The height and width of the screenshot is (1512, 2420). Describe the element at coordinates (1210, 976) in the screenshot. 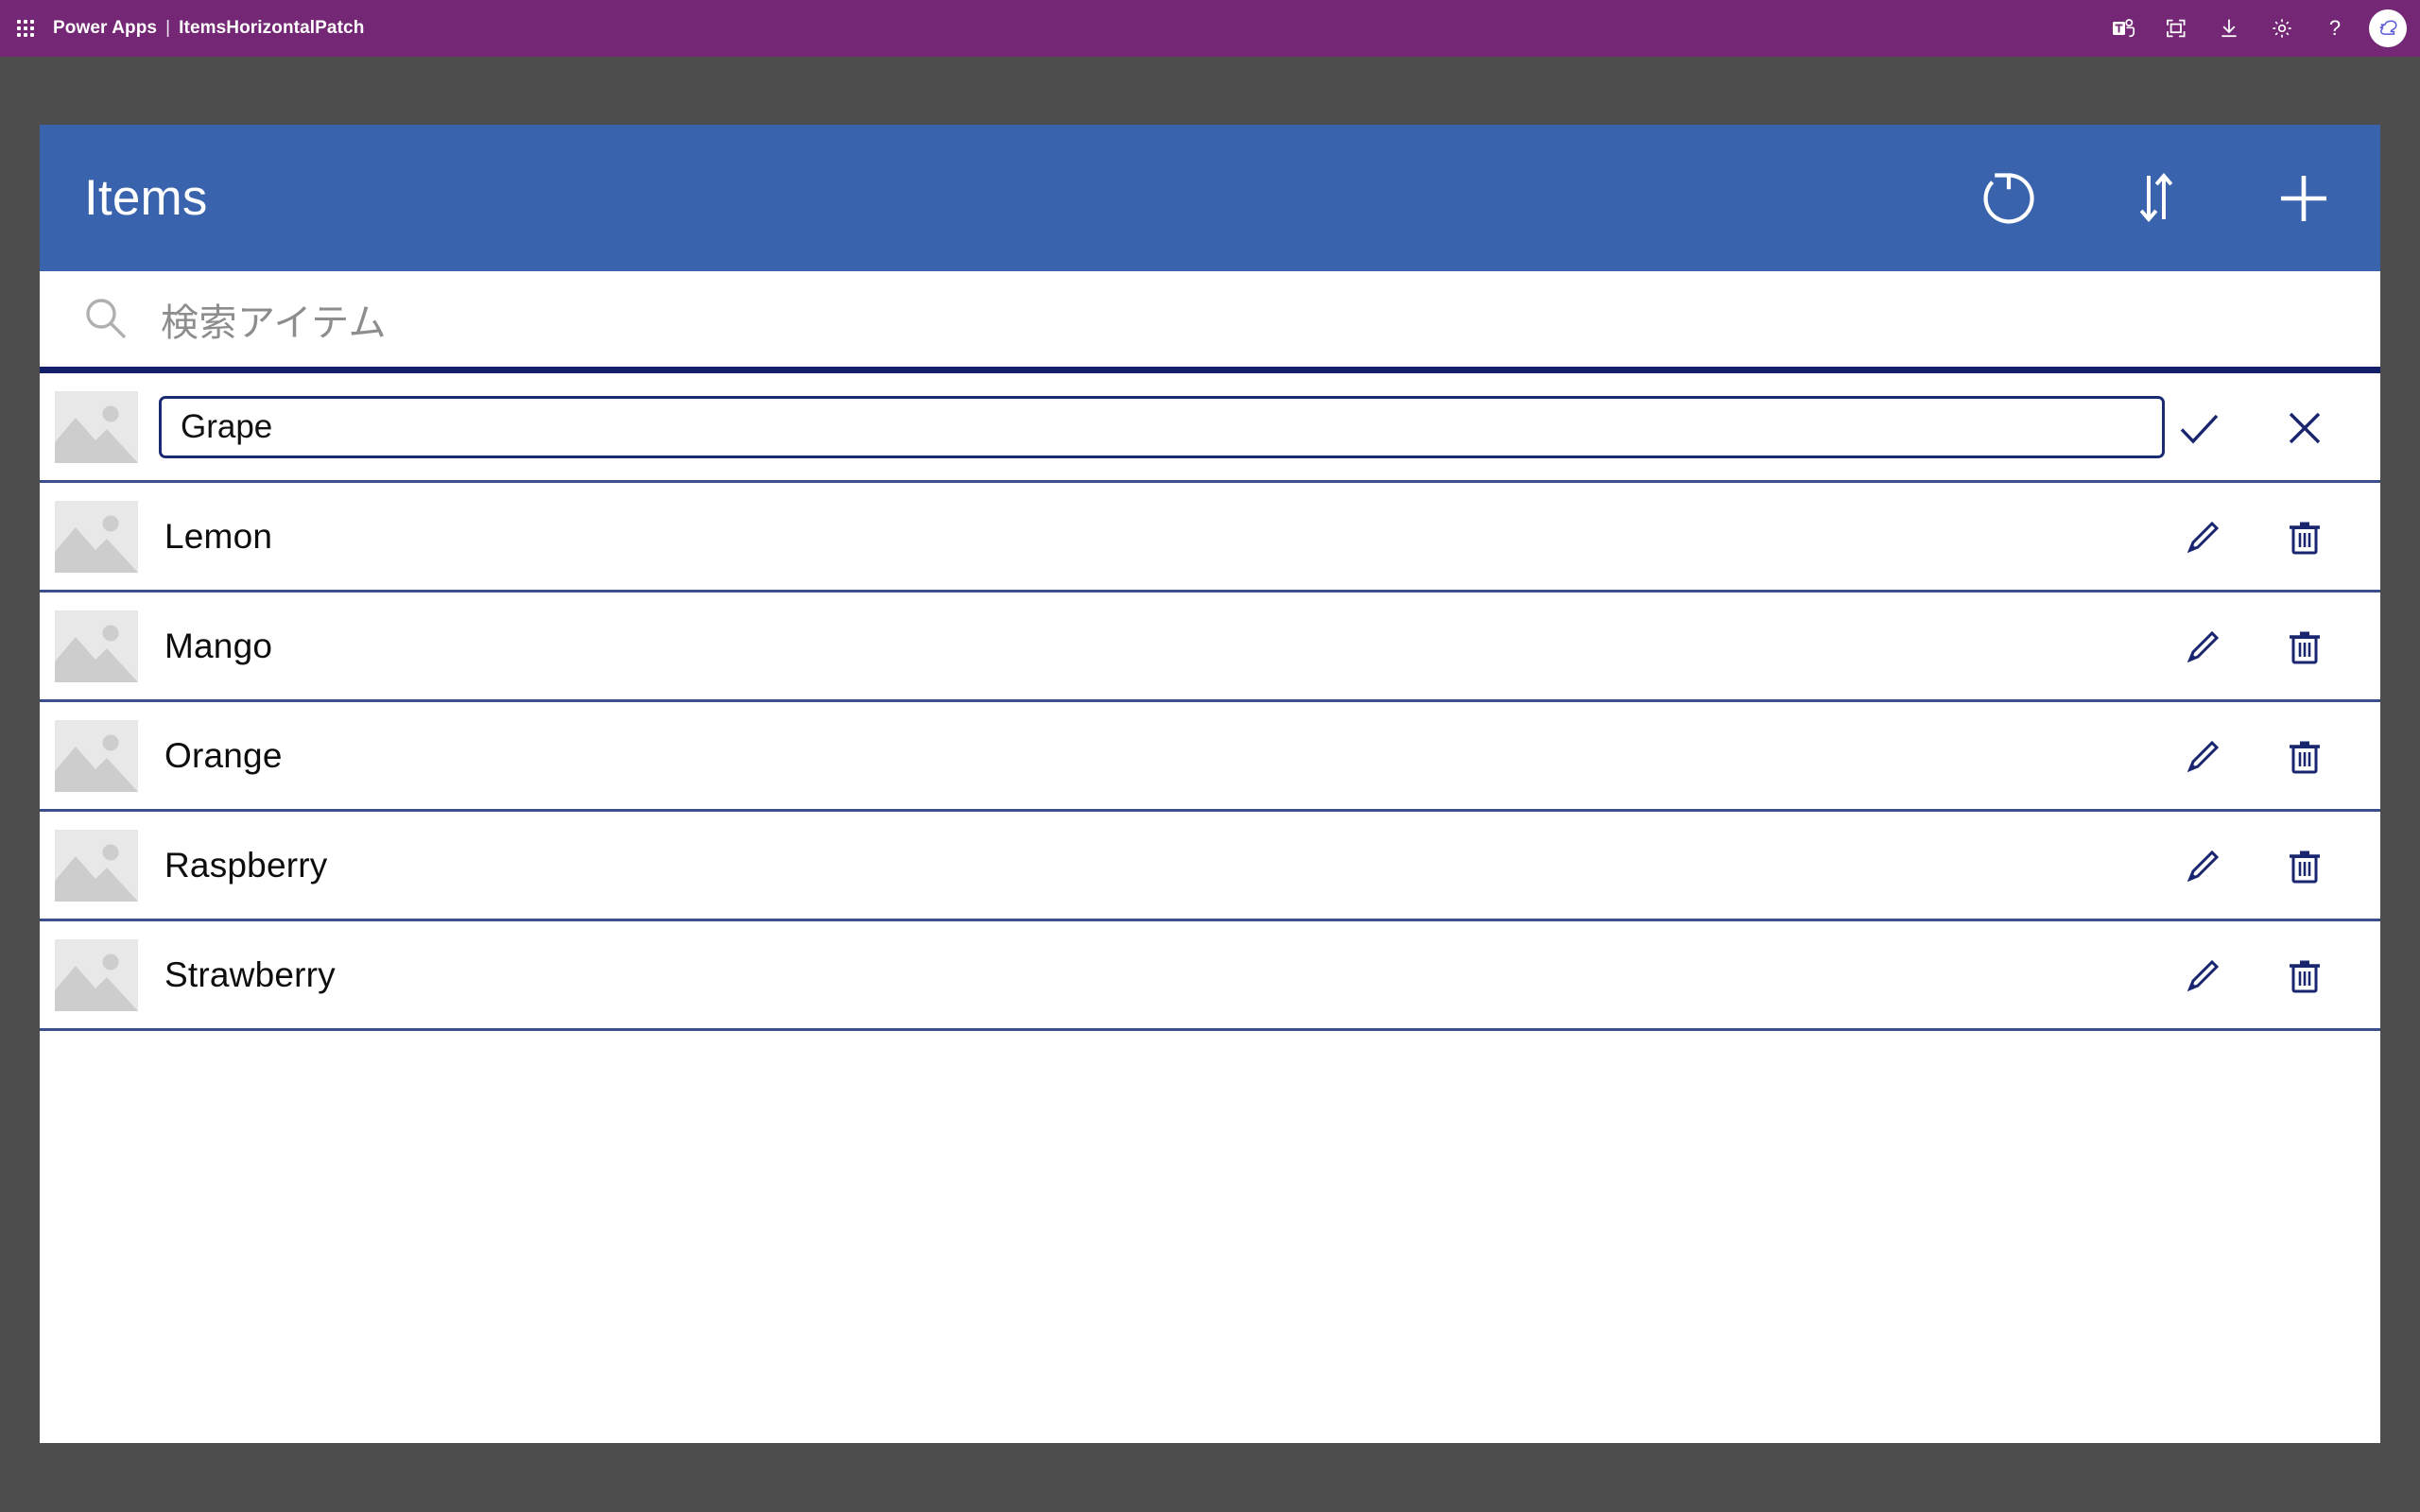

I see `table-row: Strawberry` at that location.